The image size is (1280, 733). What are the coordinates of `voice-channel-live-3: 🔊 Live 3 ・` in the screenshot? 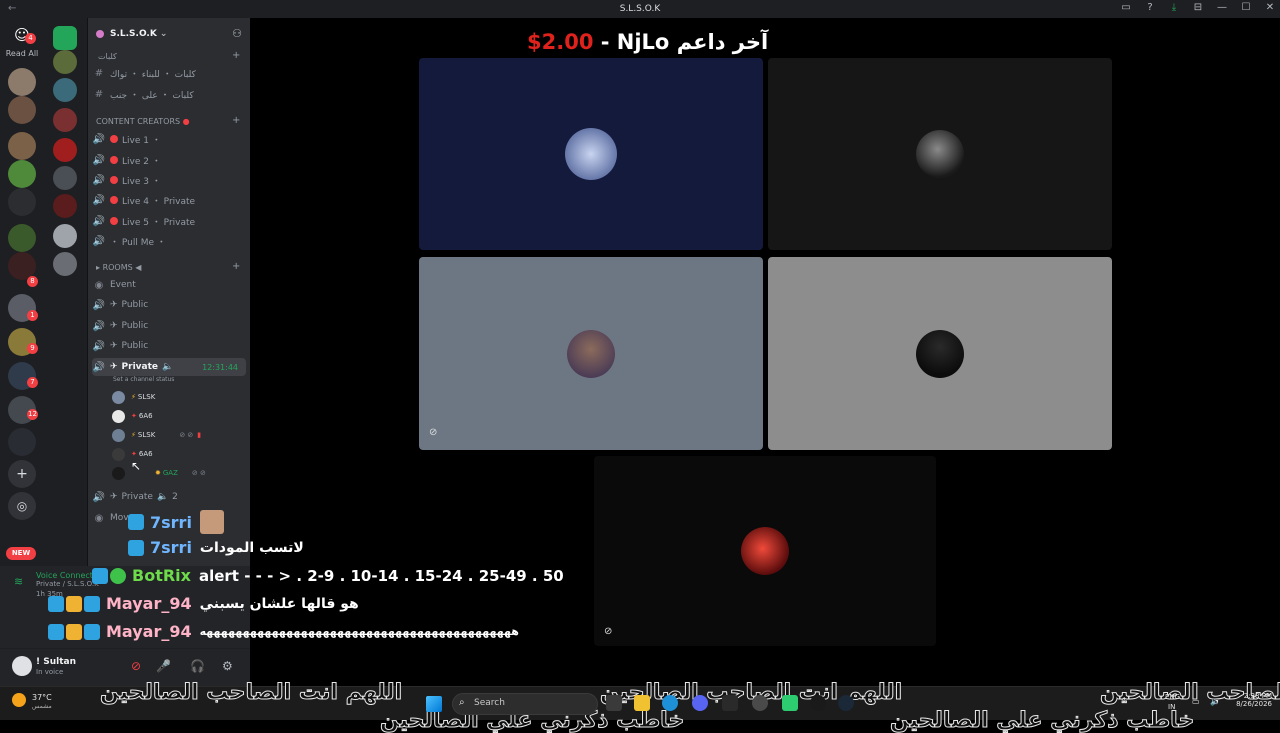 It's located at (167, 180).